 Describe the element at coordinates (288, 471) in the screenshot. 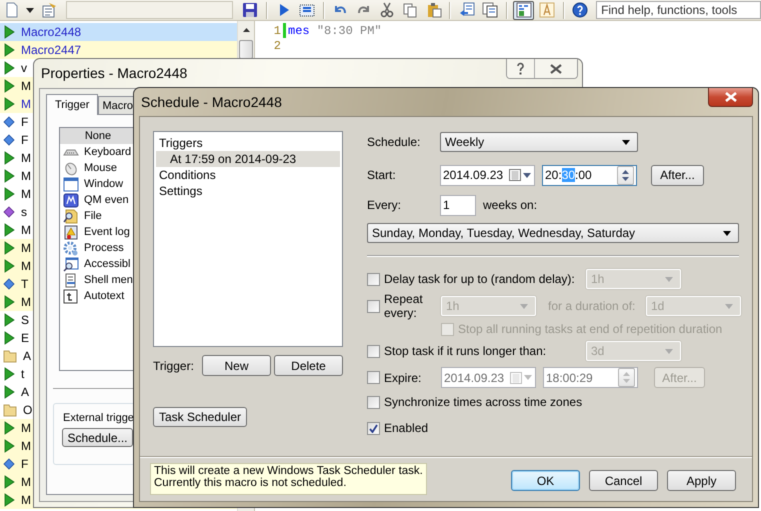

I see `info-text: This will create a new Windows Task Scheduler task.` at that location.